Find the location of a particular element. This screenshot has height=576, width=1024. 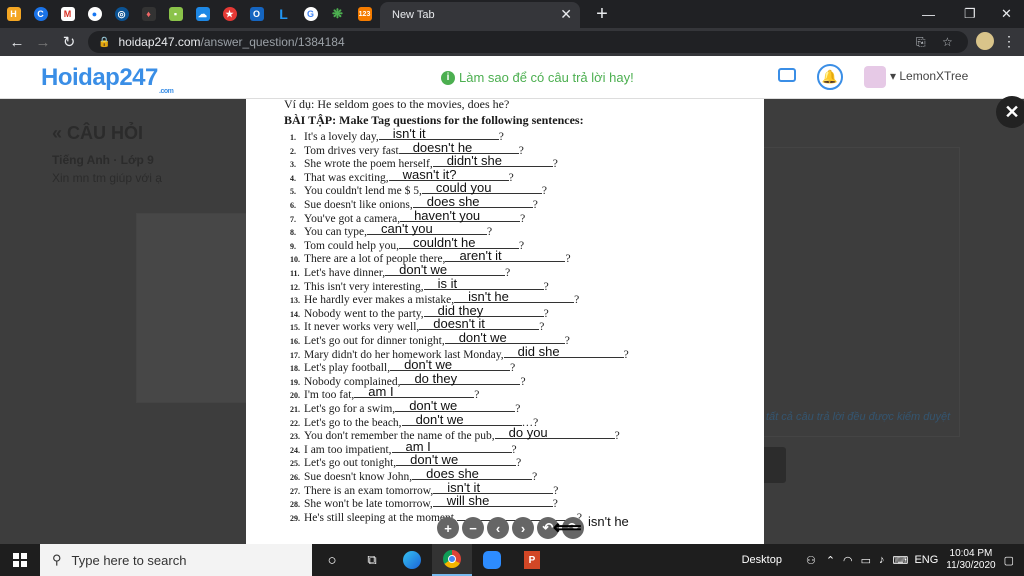

question-image-thumbnail is located at coordinates (196, 308).